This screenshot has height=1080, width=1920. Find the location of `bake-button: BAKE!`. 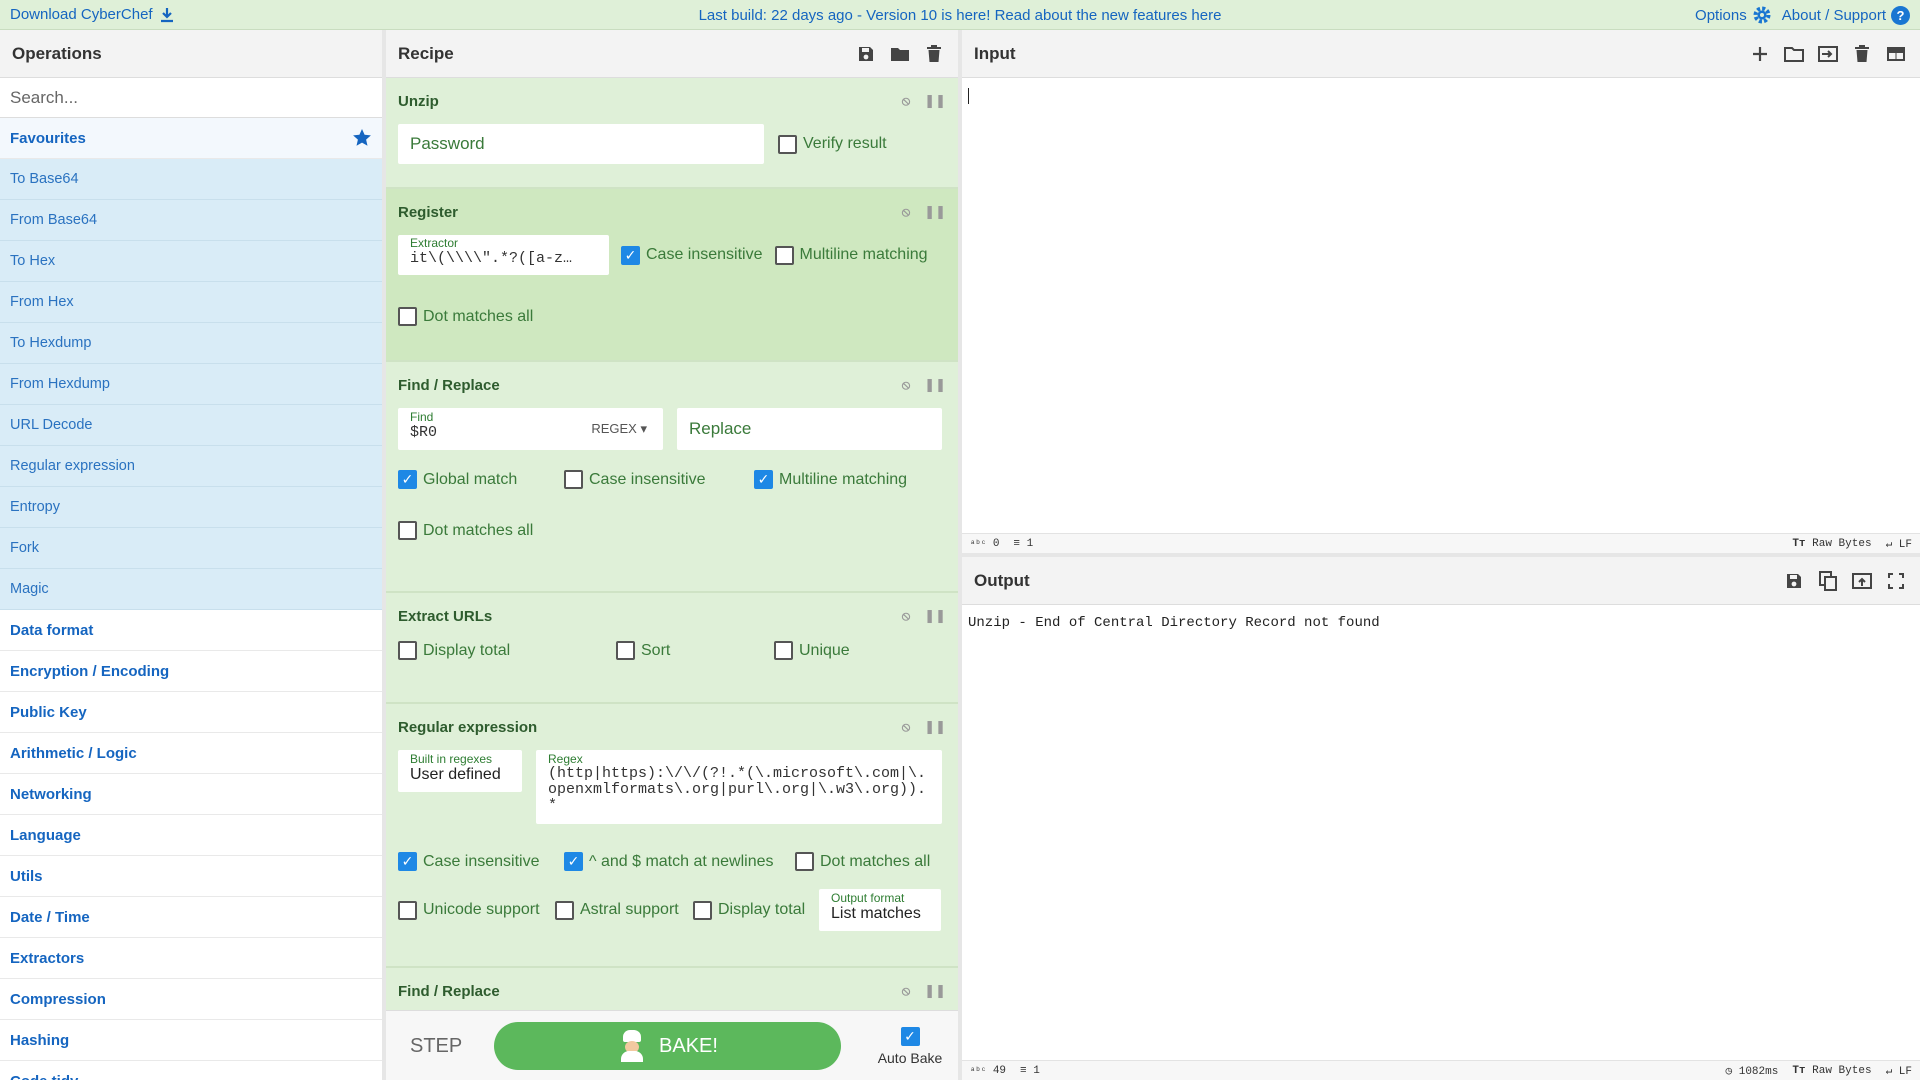

bake-button: BAKE! is located at coordinates (667, 1046).